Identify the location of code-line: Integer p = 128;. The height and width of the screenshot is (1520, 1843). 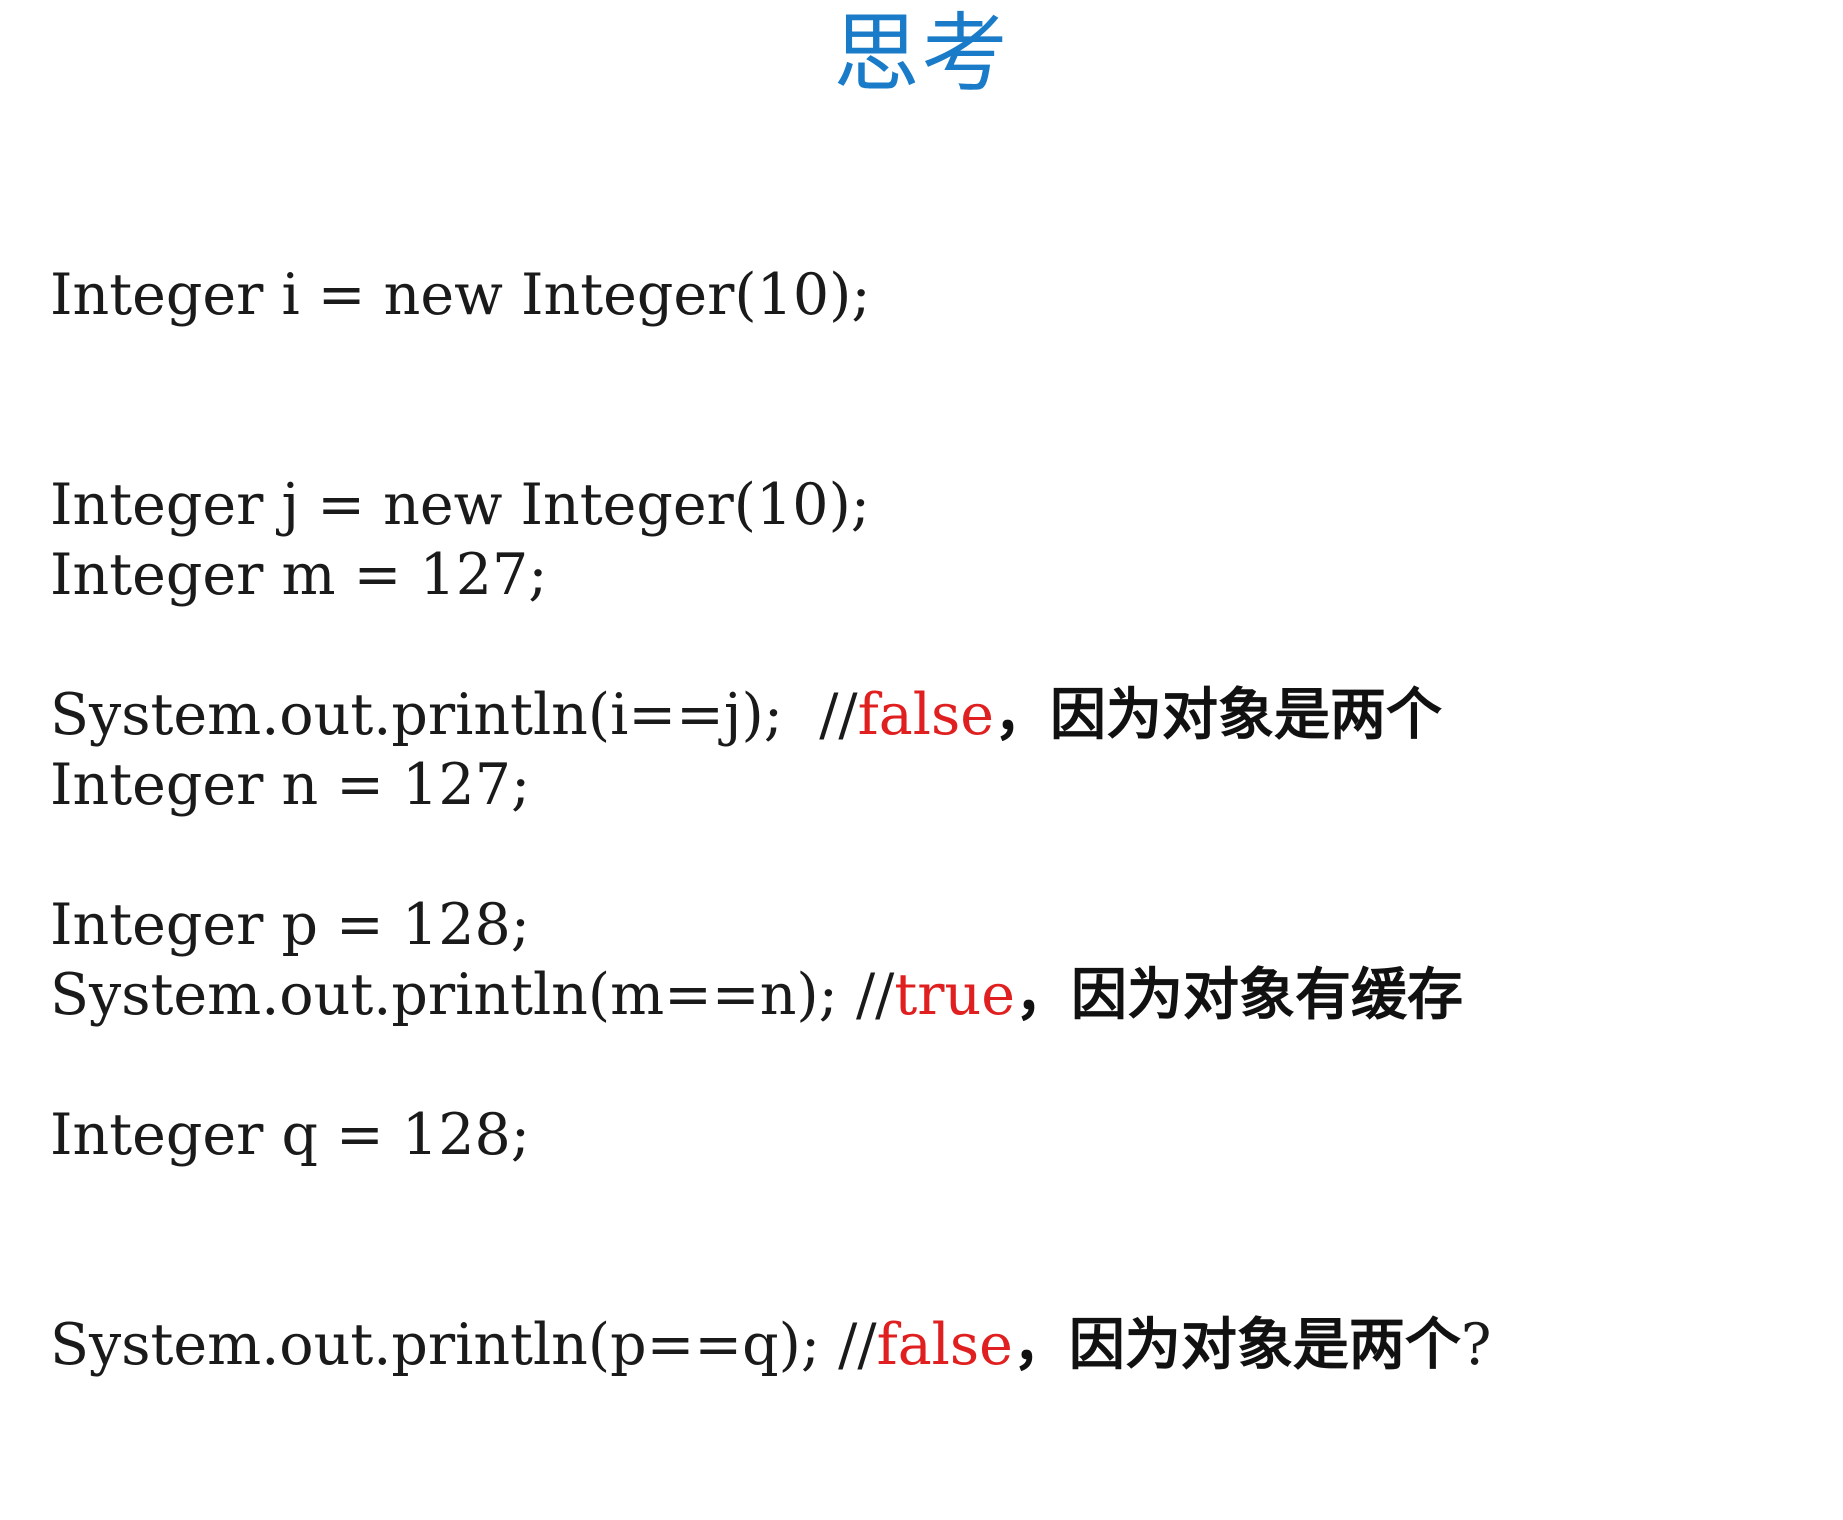
(290, 925).